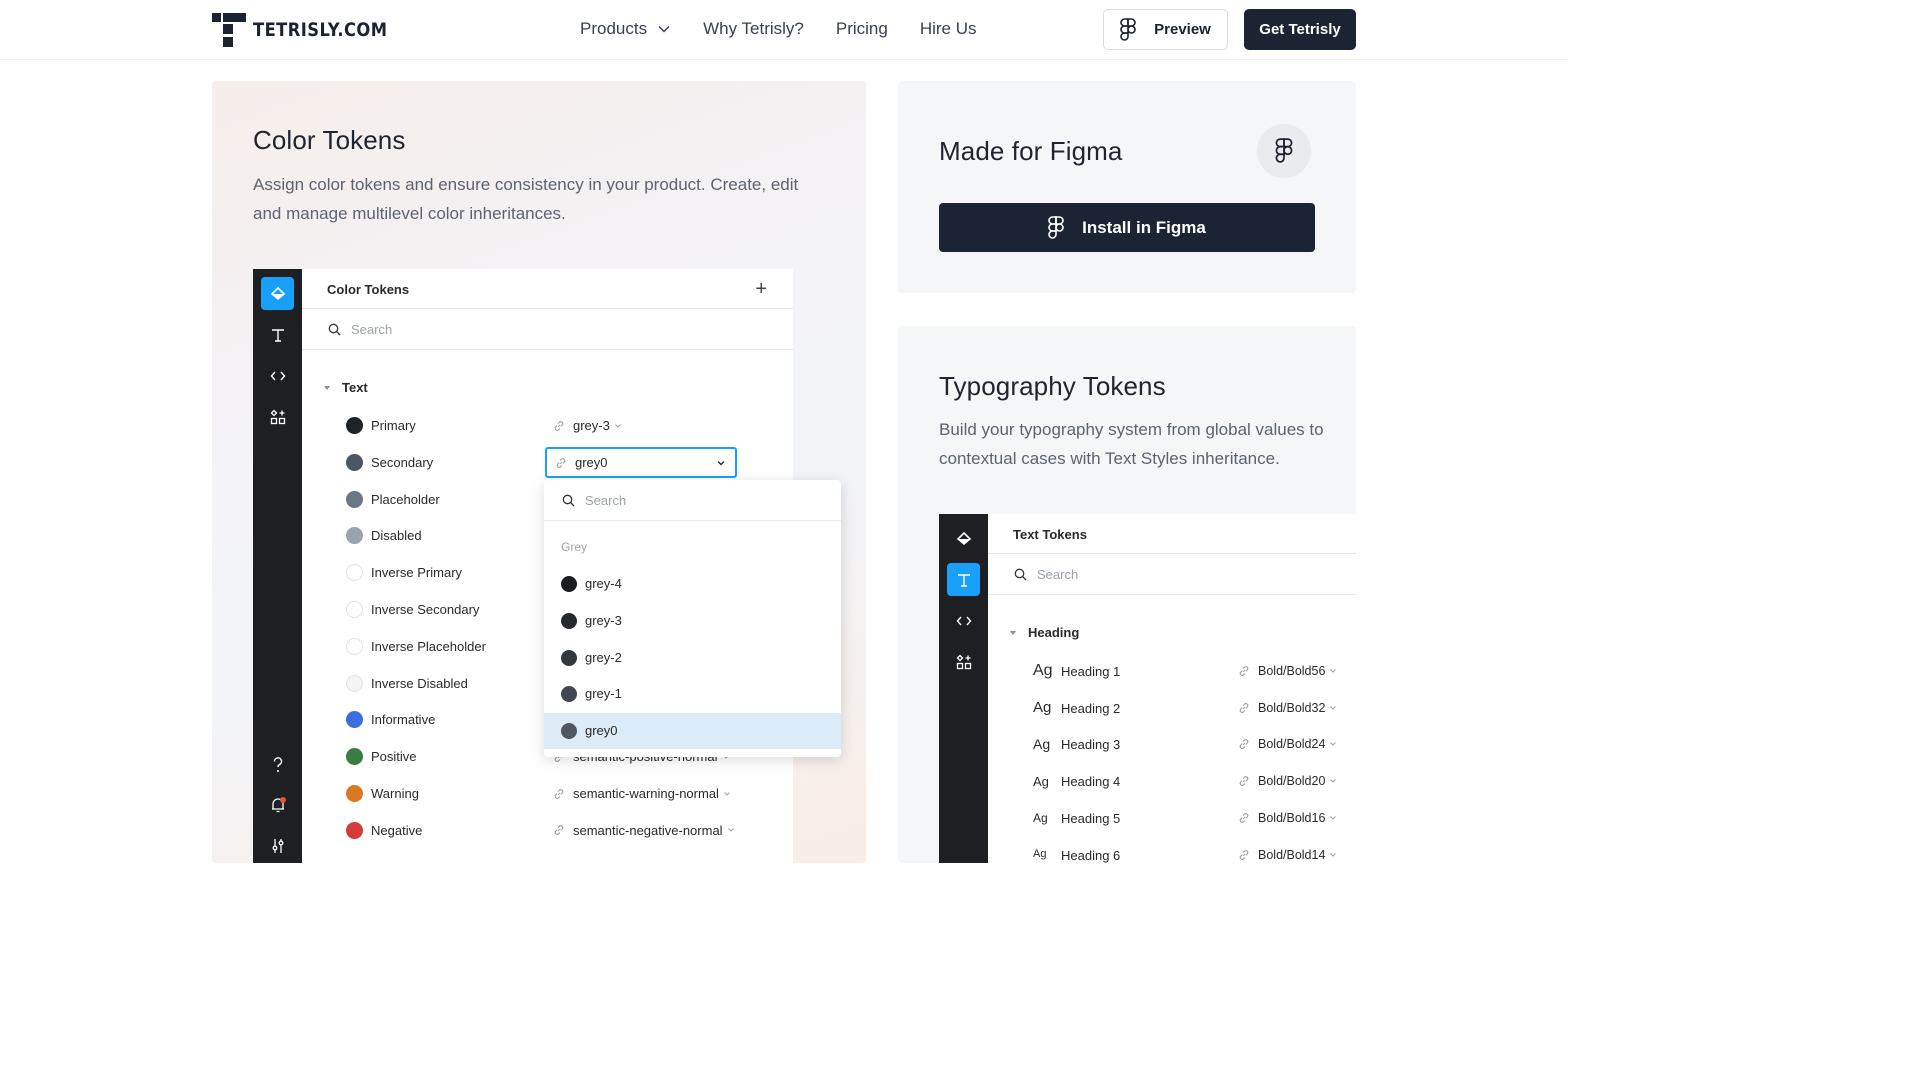 This screenshot has width=1920, height=1080. What do you see at coordinates (1172, 707) in the screenshot?
I see `text-token-row: Ag Heading 2 Bold/Bold32` at bounding box center [1172, 707].